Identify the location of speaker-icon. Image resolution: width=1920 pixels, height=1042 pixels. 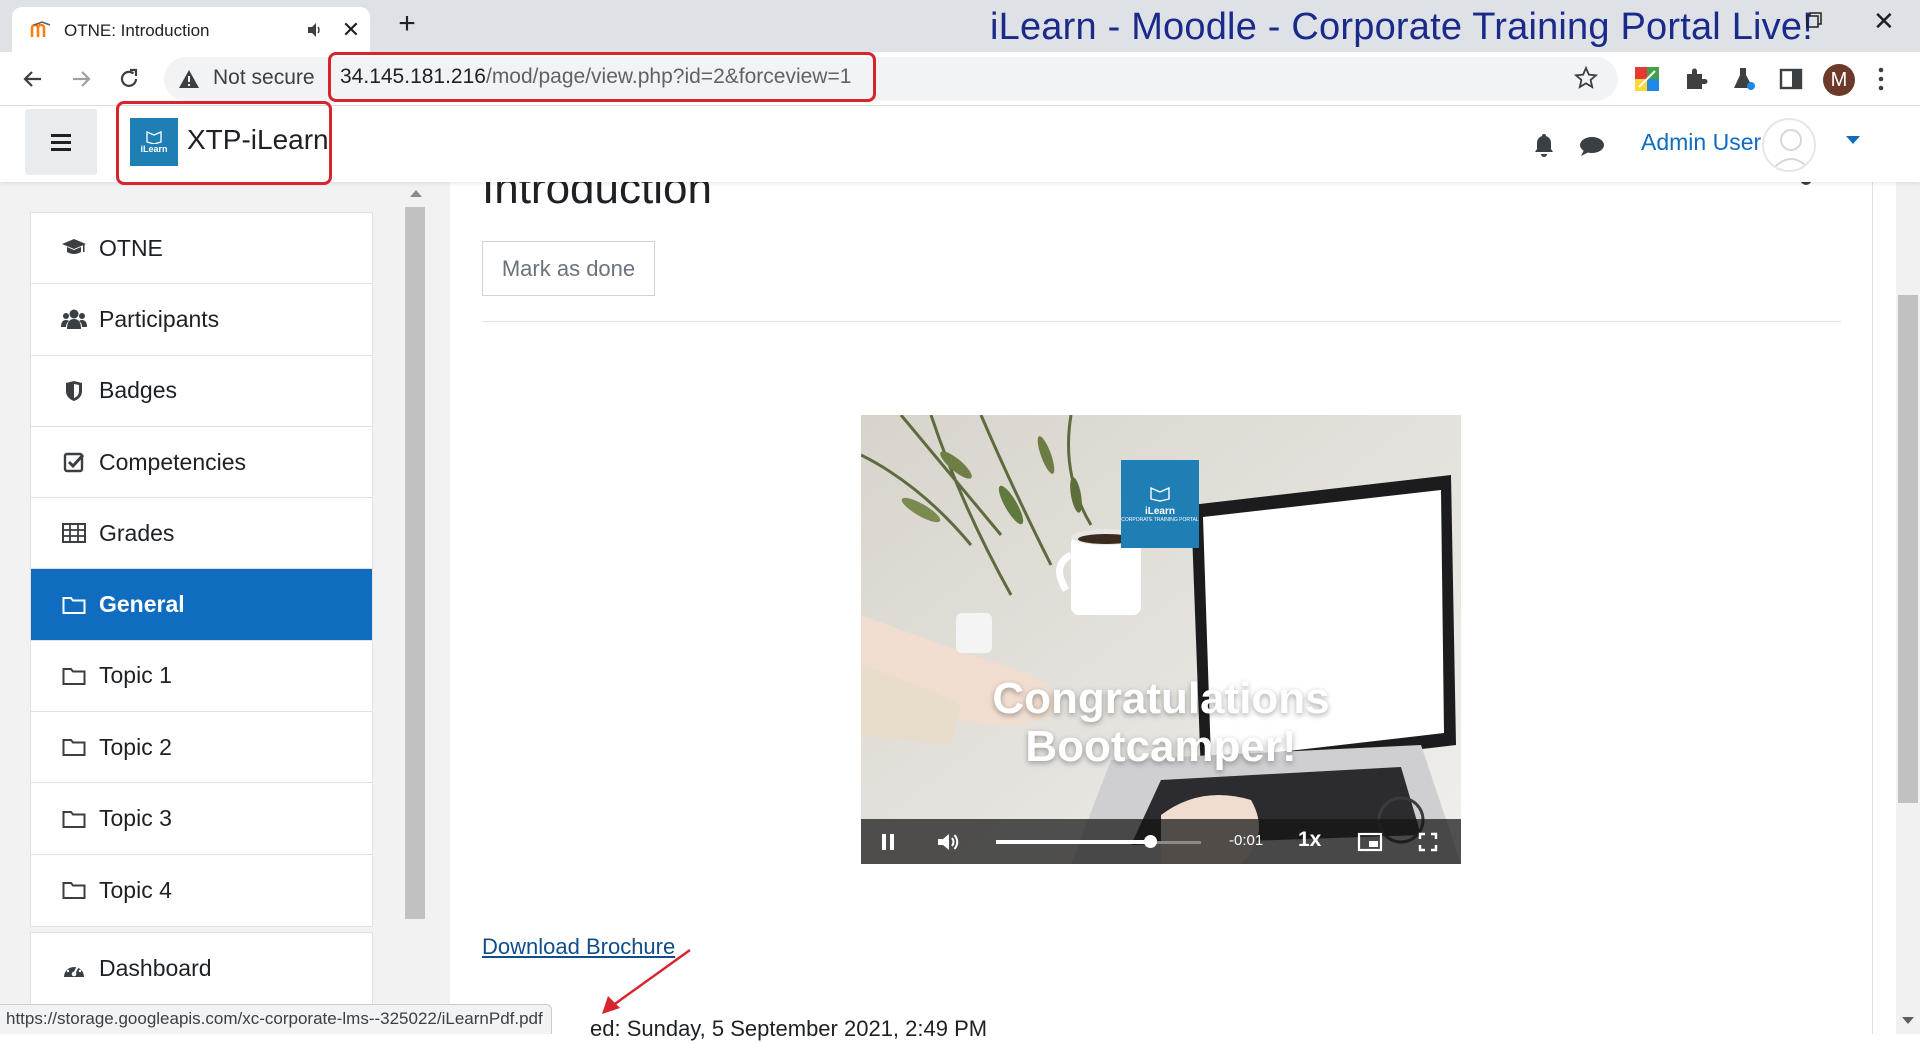
(315, 30).